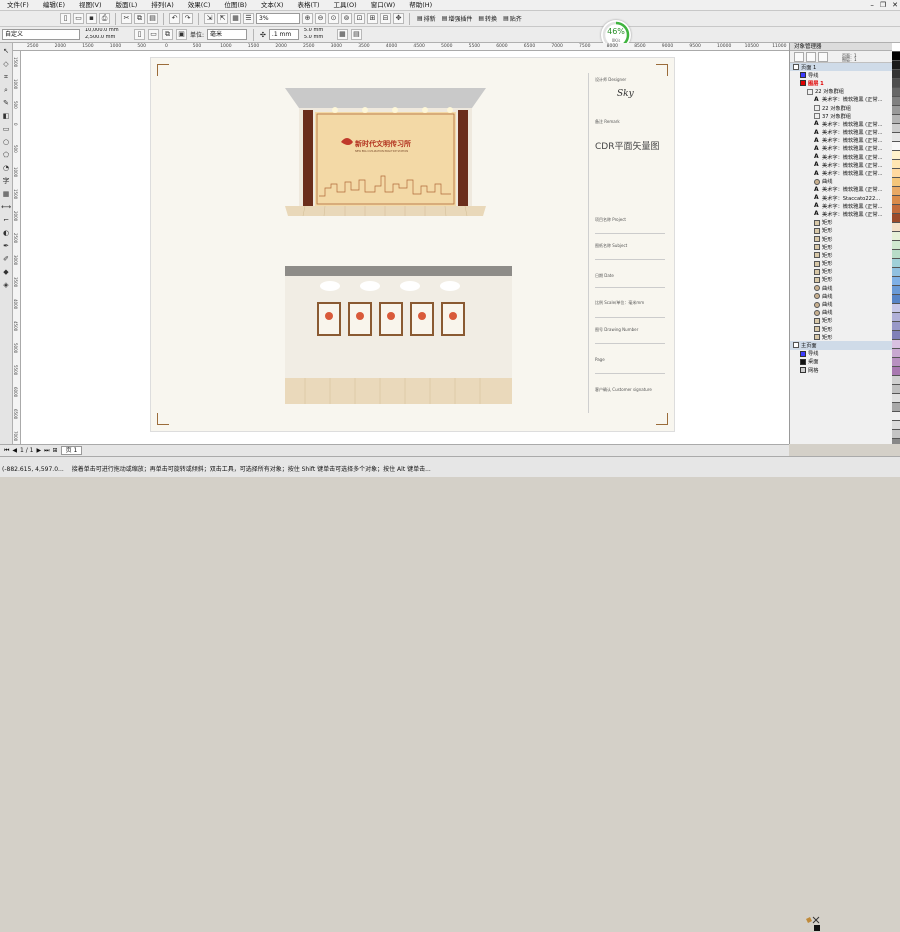  I want to click on duplicate-y-field: 5.0 mm, so click(318, 38).